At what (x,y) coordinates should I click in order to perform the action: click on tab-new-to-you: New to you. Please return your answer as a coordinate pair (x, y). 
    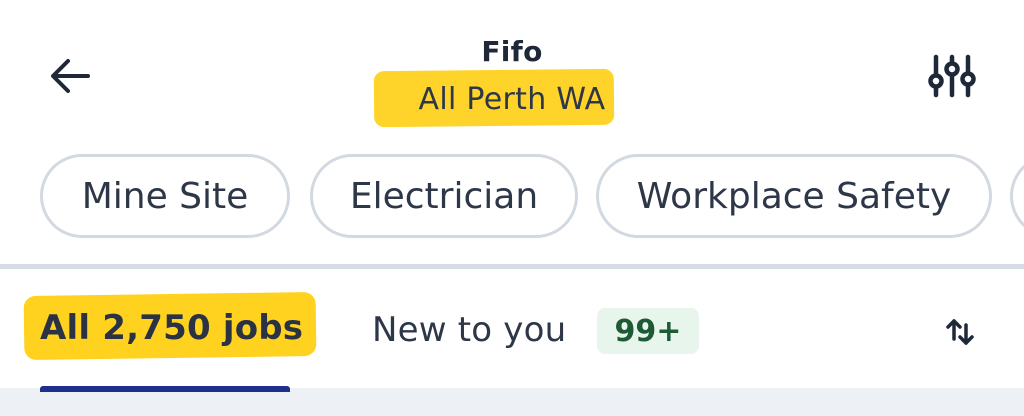
    Looking at the image, I should click on (469, 330).